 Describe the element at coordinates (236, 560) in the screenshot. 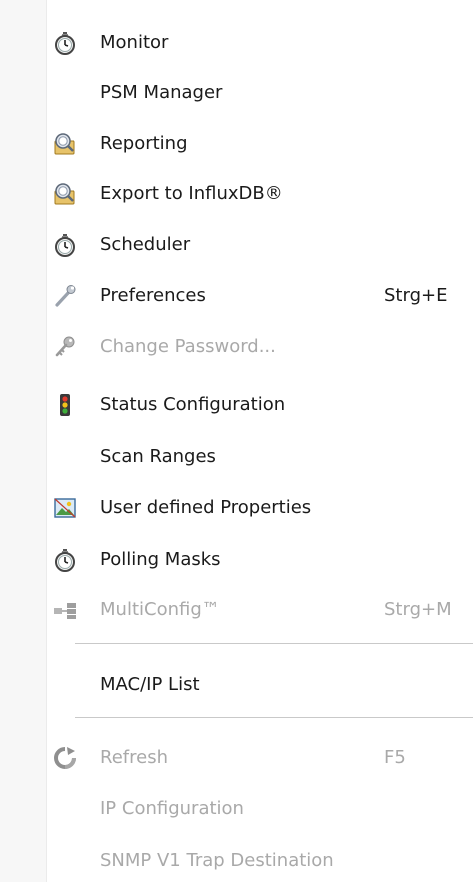

I see `menu-item-polling-masks: Polling Masks` at that location.